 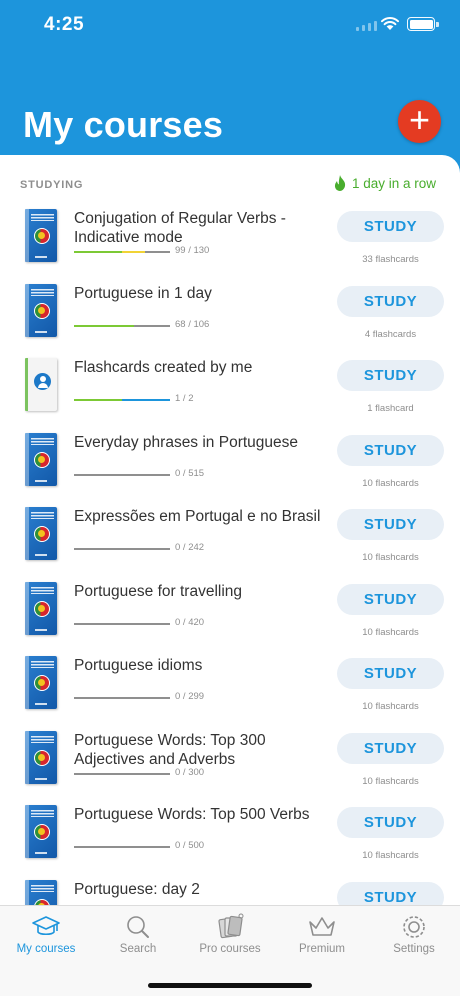 What do you see at coordinates (394, 183) in the screenshot?
I see `streak-text: 1 day in a row` at bounding box center [394, 183].